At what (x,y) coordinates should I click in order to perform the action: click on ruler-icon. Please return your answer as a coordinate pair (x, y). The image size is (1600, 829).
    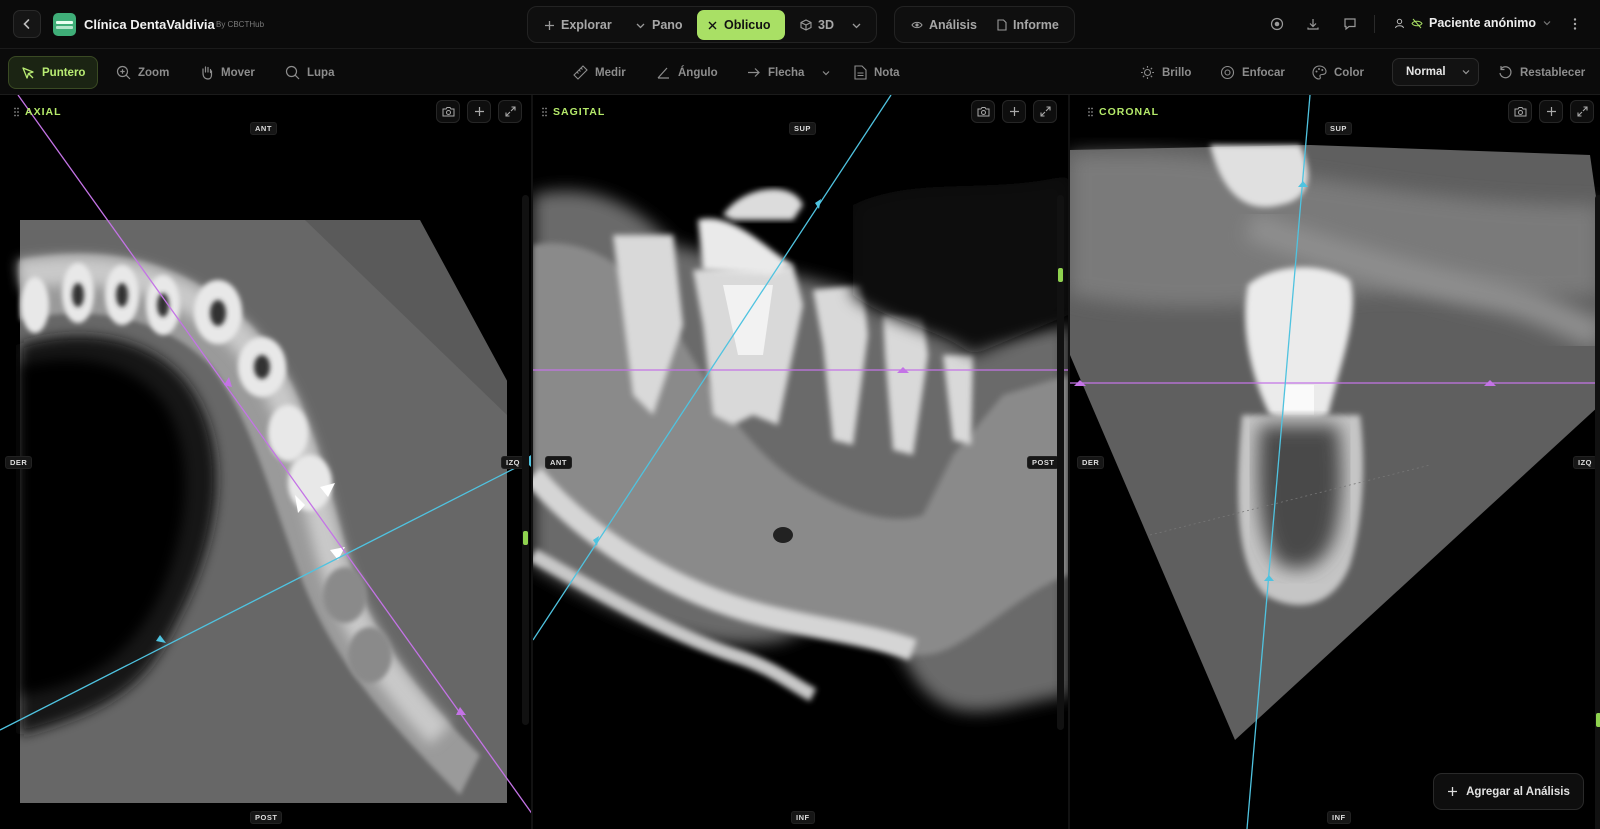
    Looking at the image, I should click on (580, 72).